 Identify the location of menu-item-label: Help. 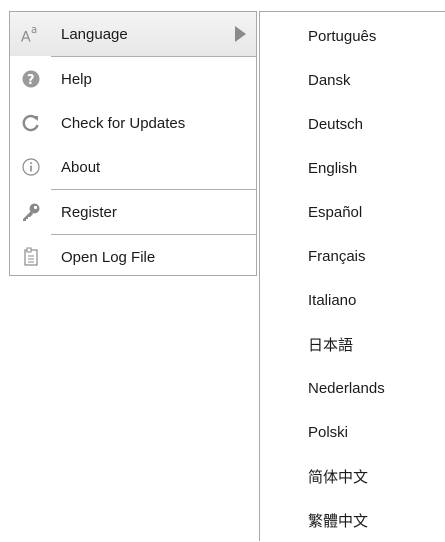
(76, 79).